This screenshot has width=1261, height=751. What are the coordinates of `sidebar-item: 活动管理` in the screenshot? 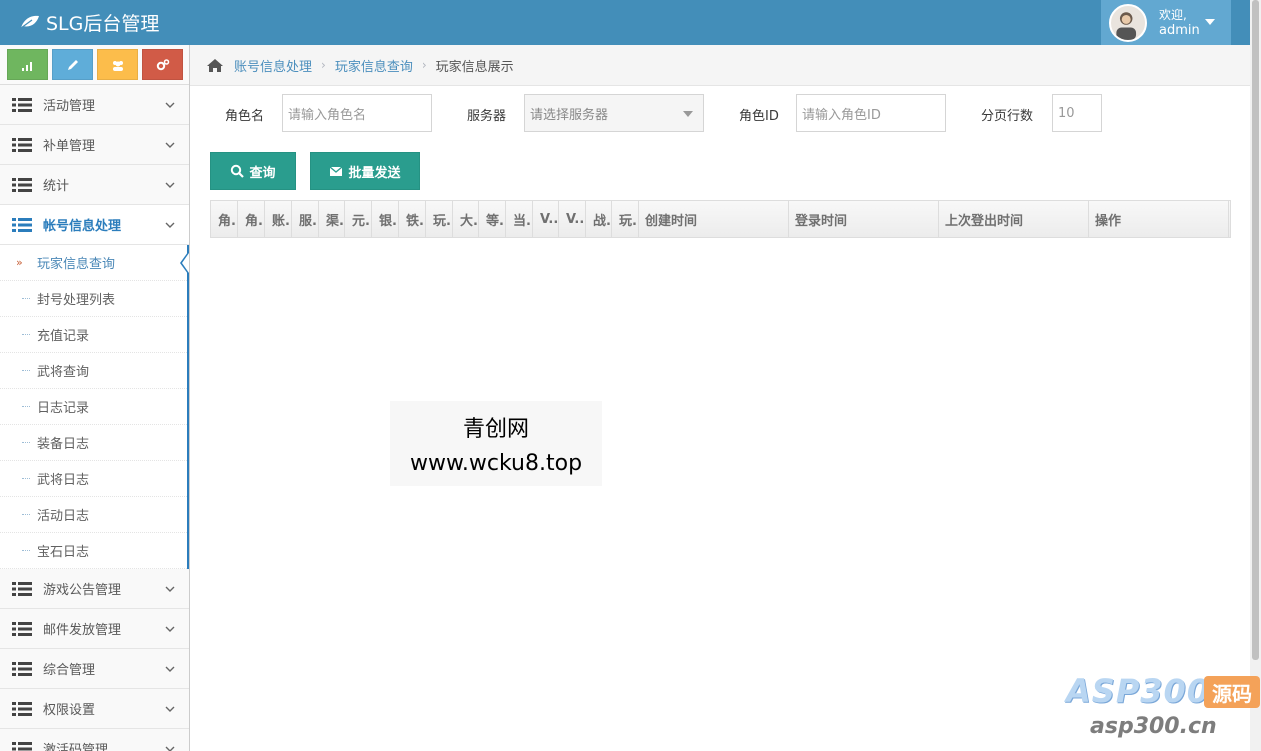 It's located at (94, 105).